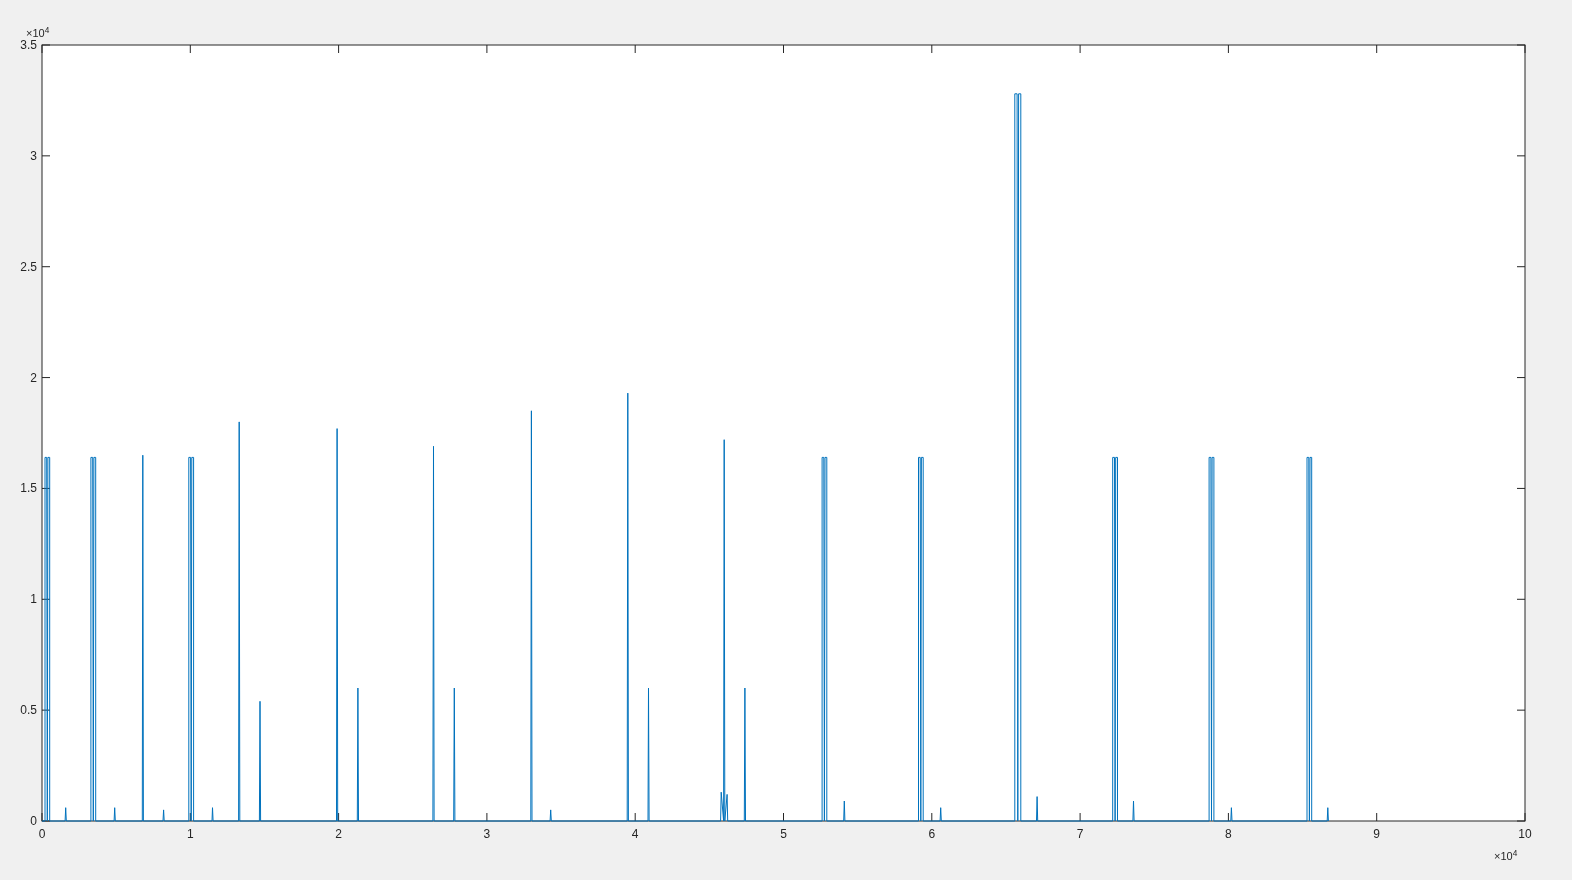  What do you see at coordinates (932, 834) in the screenshot?
I see `x-tick-label: 6` at bounding box center [932, 834].